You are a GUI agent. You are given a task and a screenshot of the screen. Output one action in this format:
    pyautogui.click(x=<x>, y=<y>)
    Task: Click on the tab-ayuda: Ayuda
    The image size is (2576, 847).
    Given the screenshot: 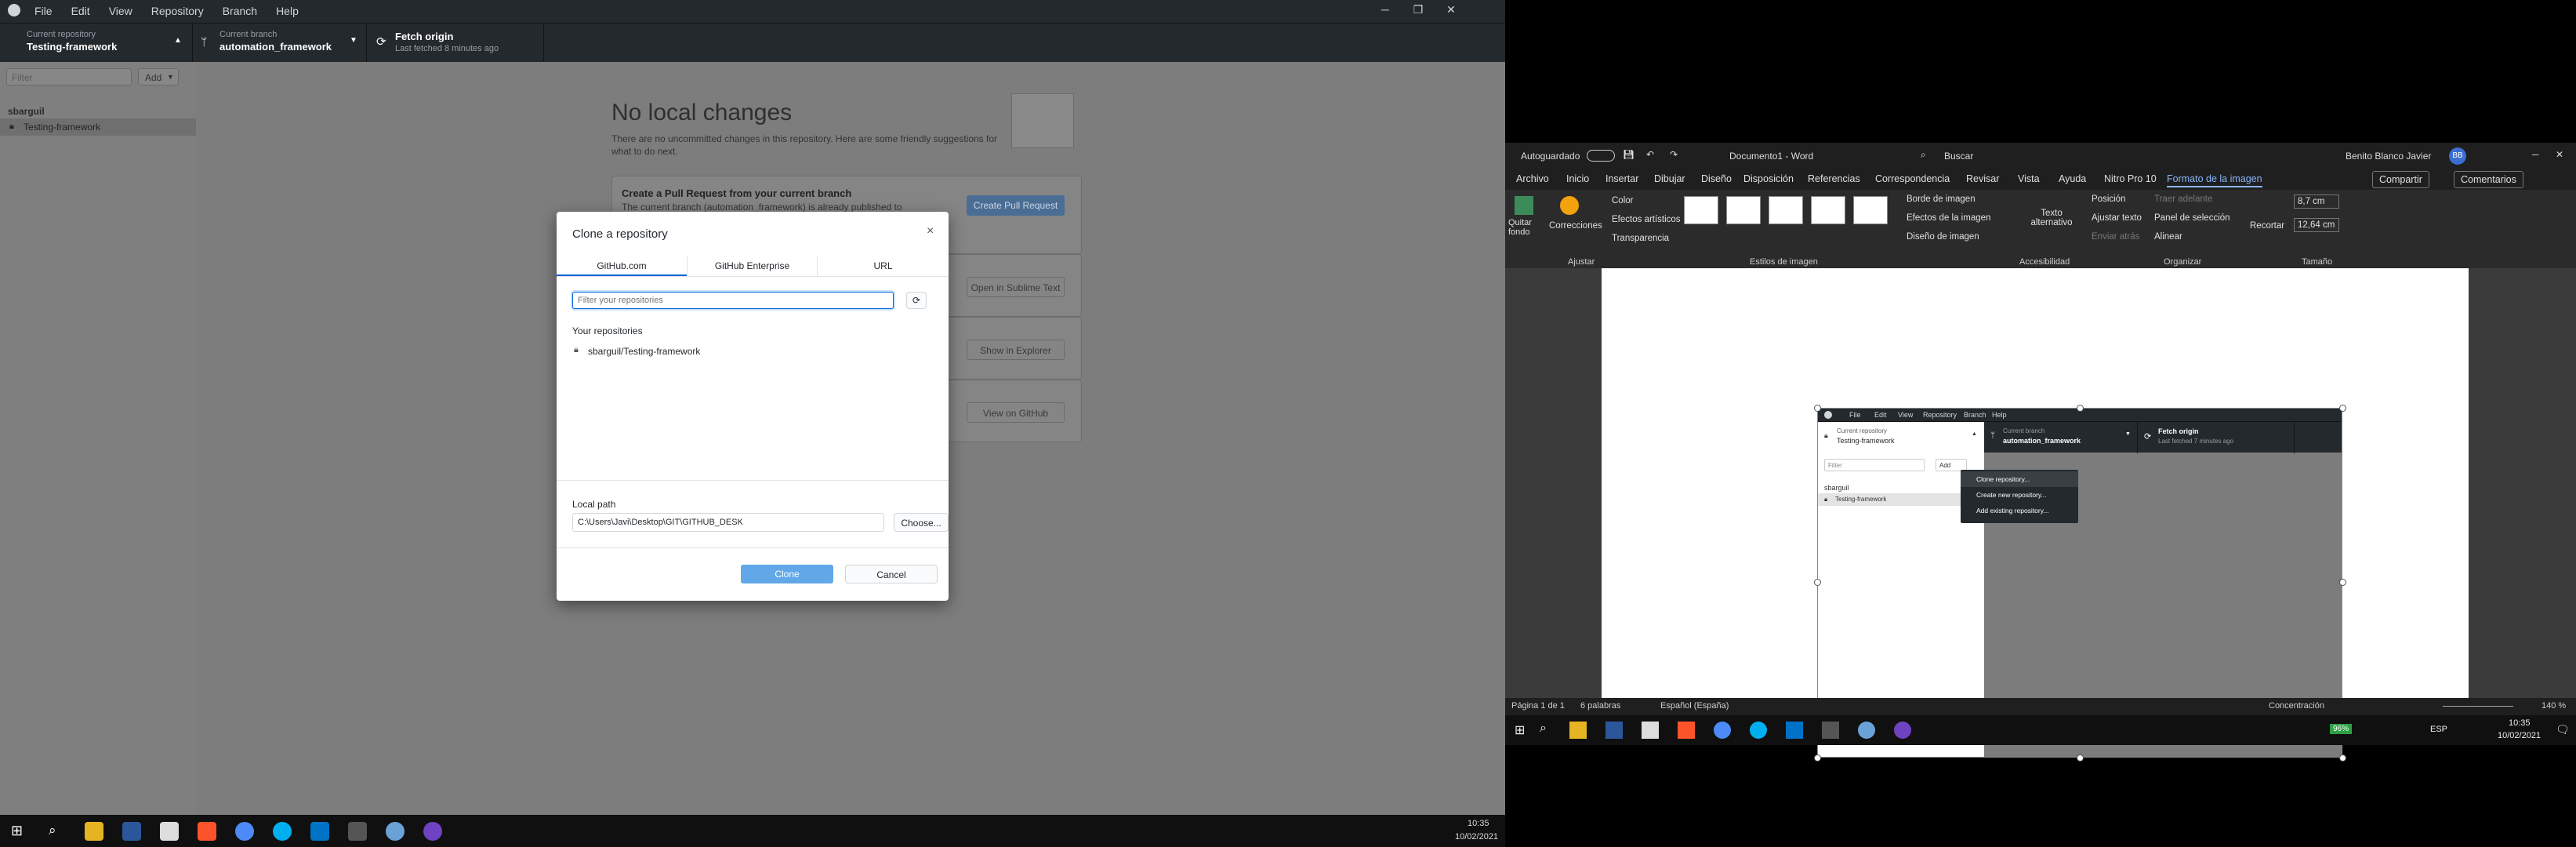 What is the action you would take?
    pyautogui.click(x=2073, y=178)
    